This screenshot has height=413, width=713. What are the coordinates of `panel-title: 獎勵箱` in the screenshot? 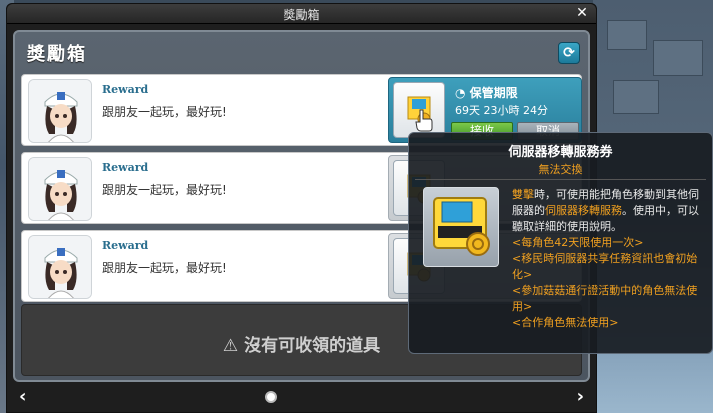 It's located at (57, 54).